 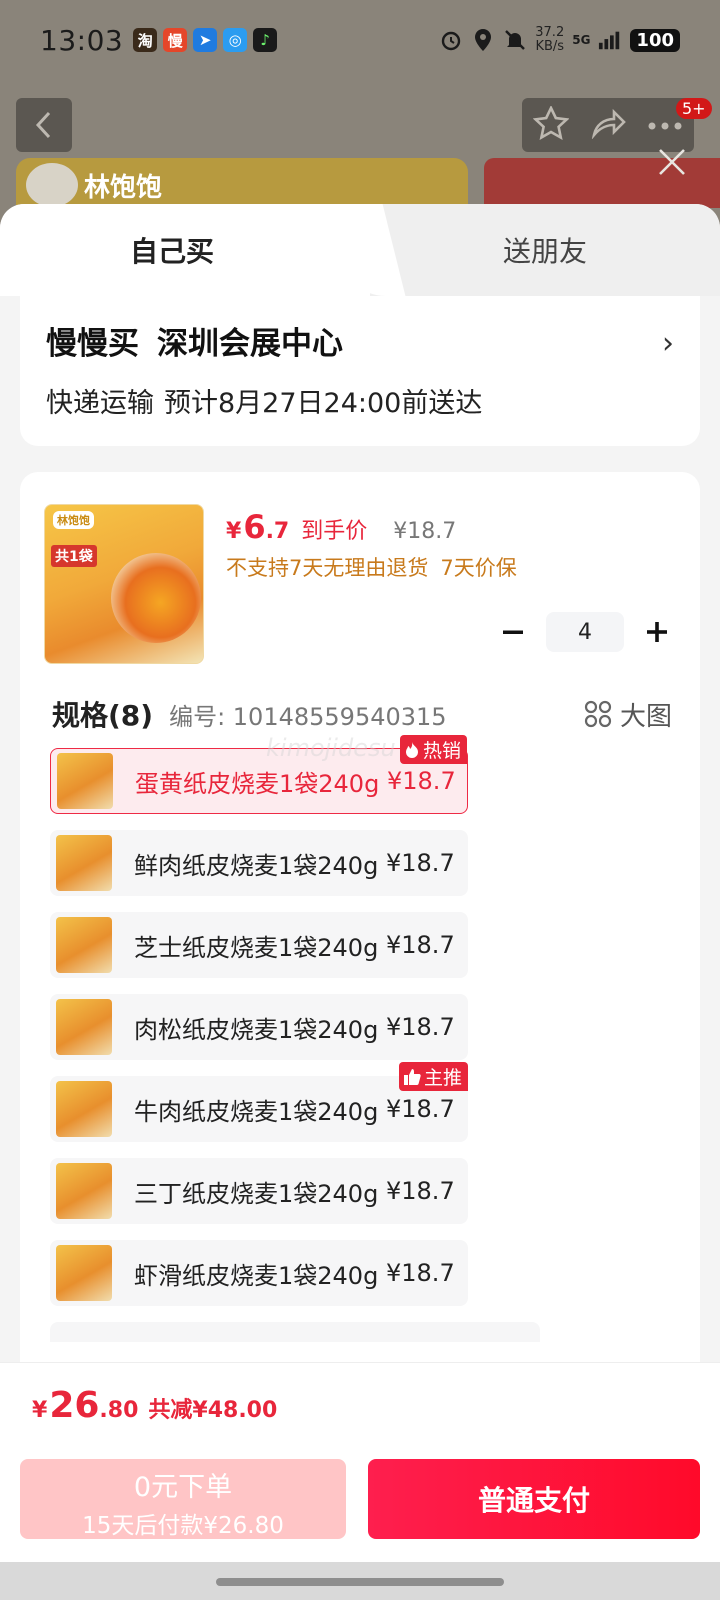 What do you see at coordinates (331, 748) in the screenshot?
I see `watermark: kimojidesu` at bounding box center [331, 748].